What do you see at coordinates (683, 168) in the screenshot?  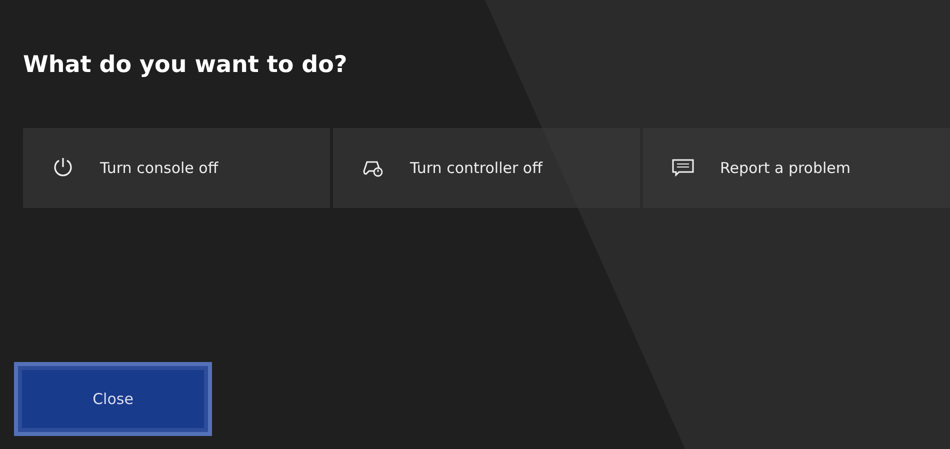 I see `message-icon` at bounding box center [683, 168].